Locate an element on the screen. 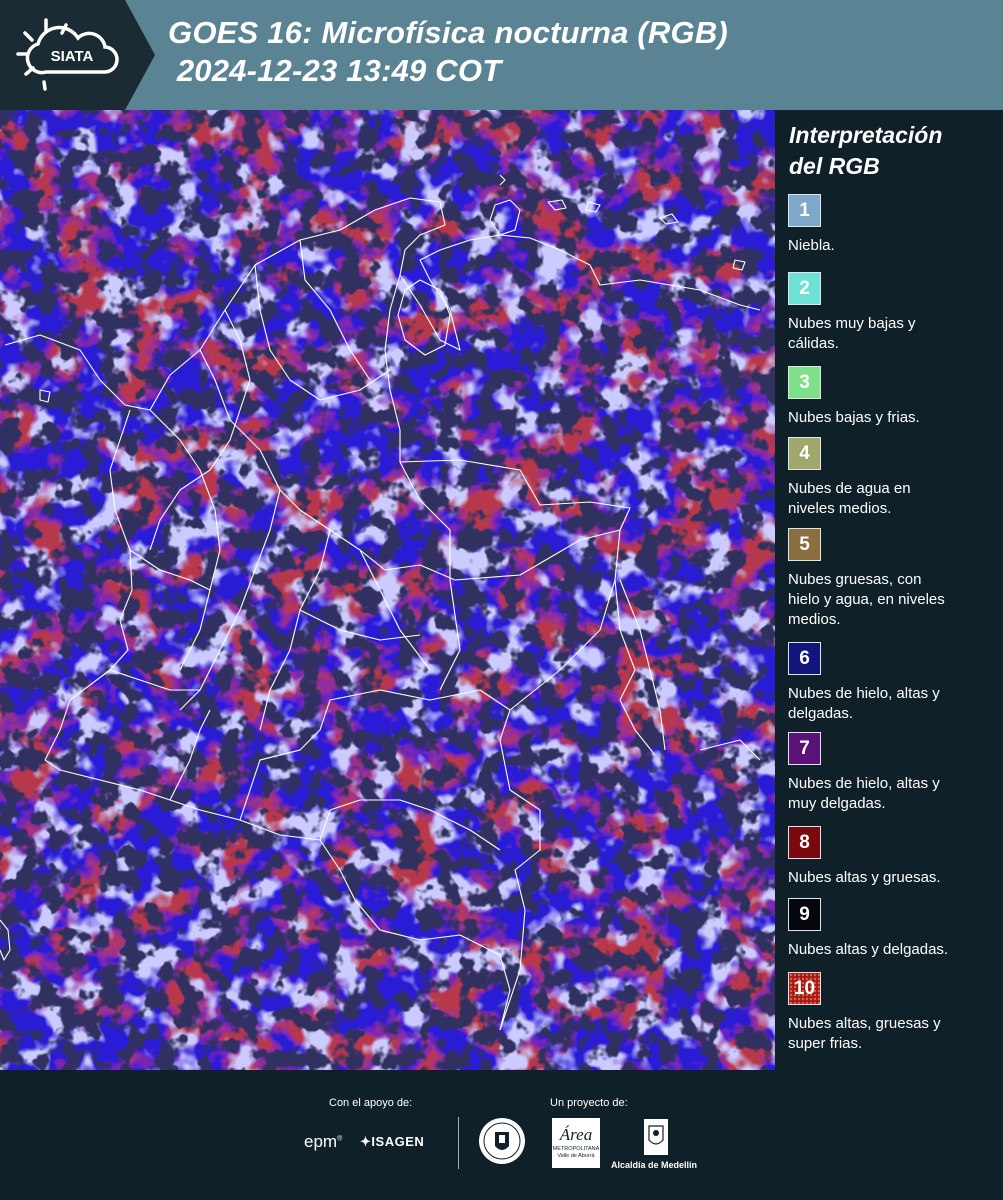  legend-label-4: Nubes de agua en niveles medios. is located at coordinates (849, 498).